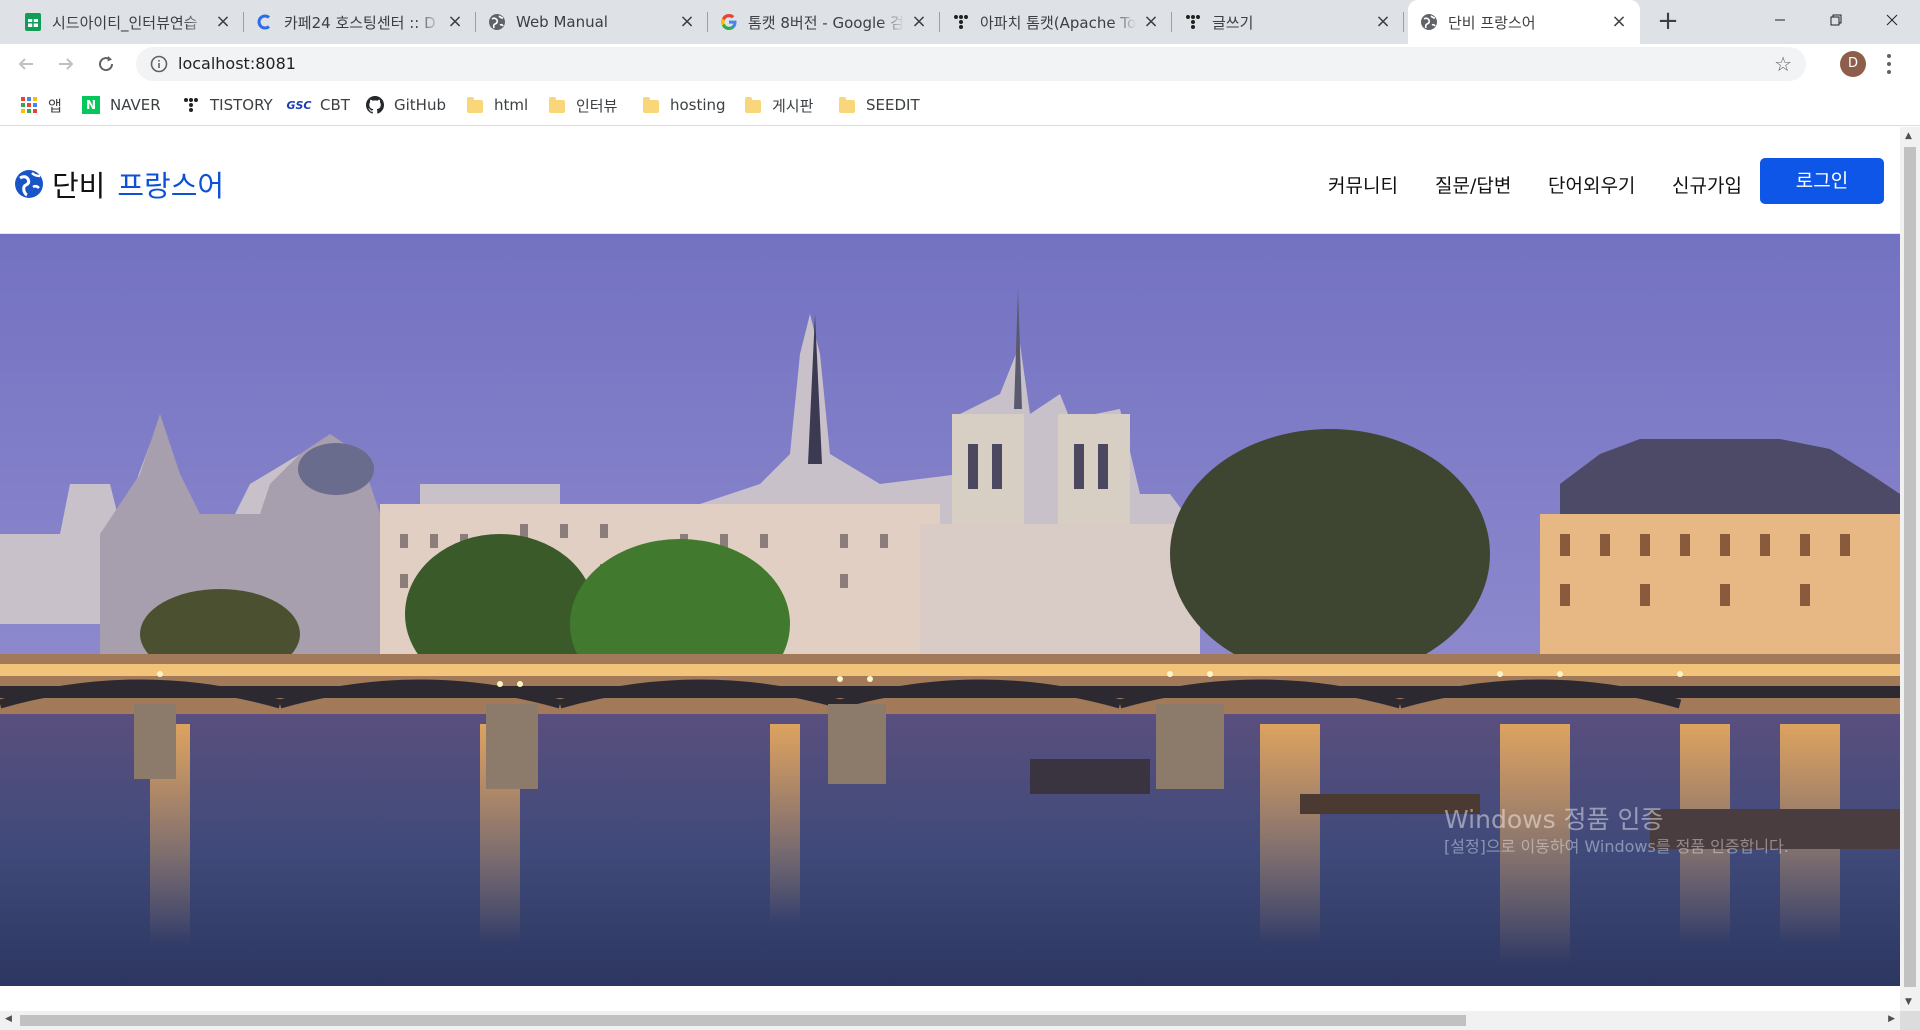  Describe the element at coordinates (511, 105) in the screenshot. I see `bookmark-label: html` at that location.